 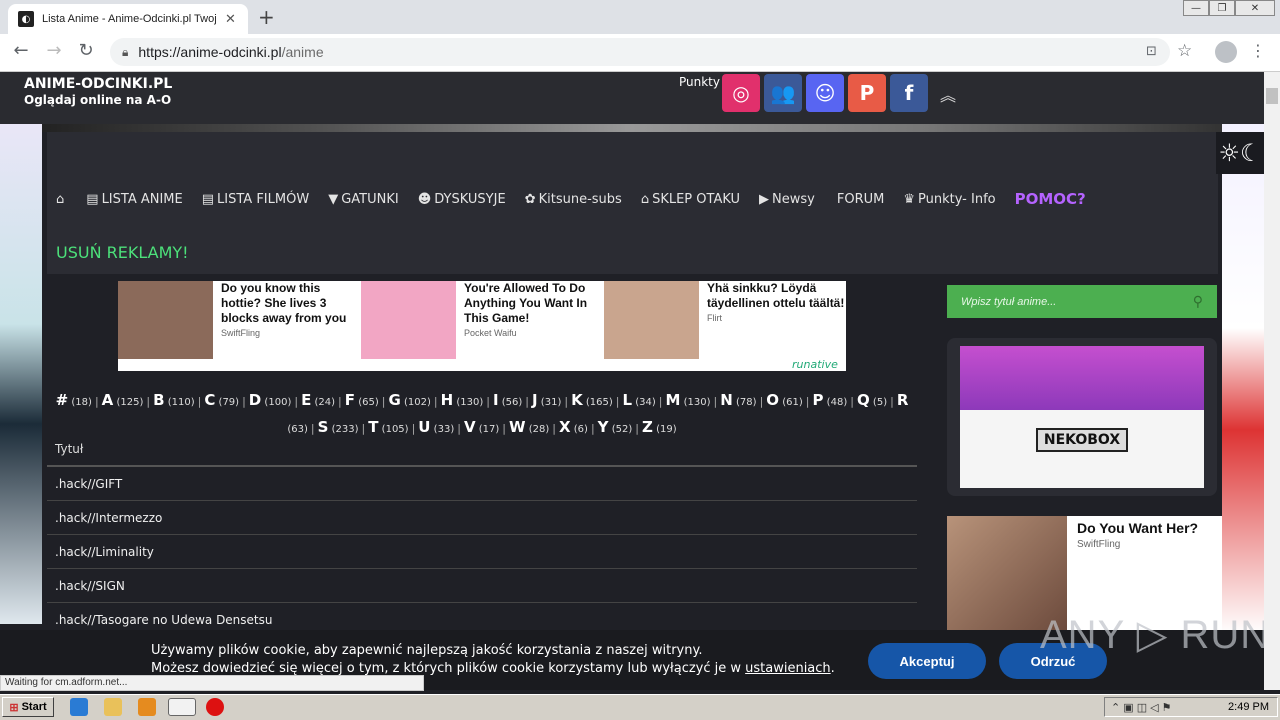 I want to click on reload-icon: ↻, so click(x=86, y=50).